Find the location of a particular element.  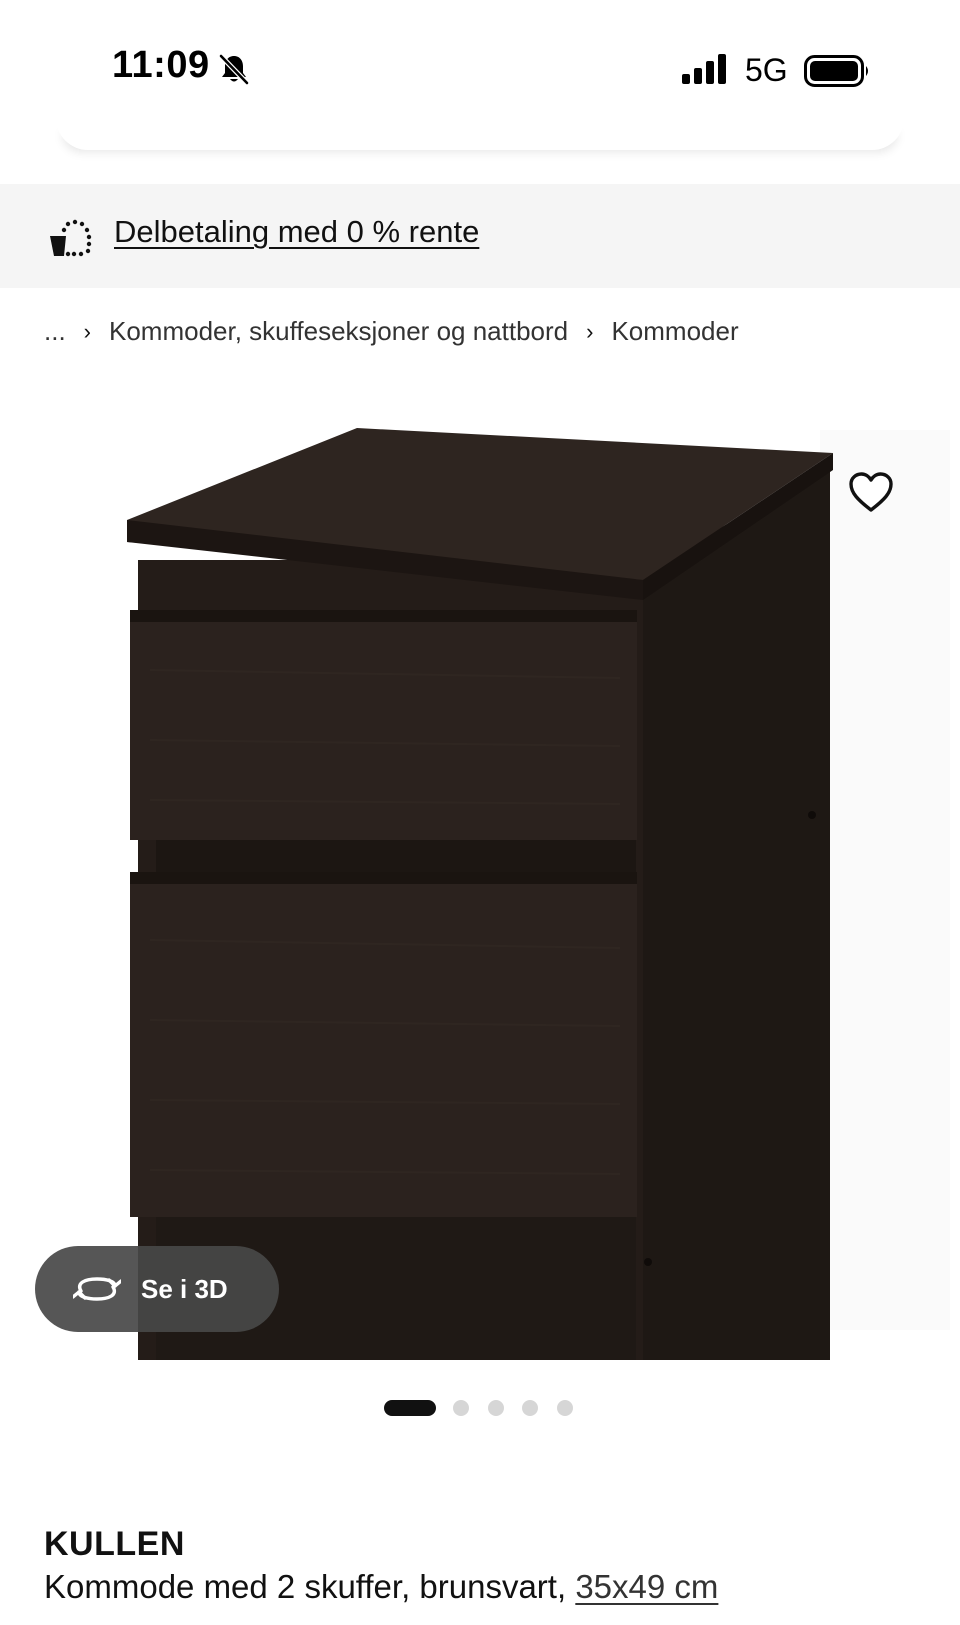

promo-banner: Delbetaling med 0 % rente is located at coordinates (480, 236).